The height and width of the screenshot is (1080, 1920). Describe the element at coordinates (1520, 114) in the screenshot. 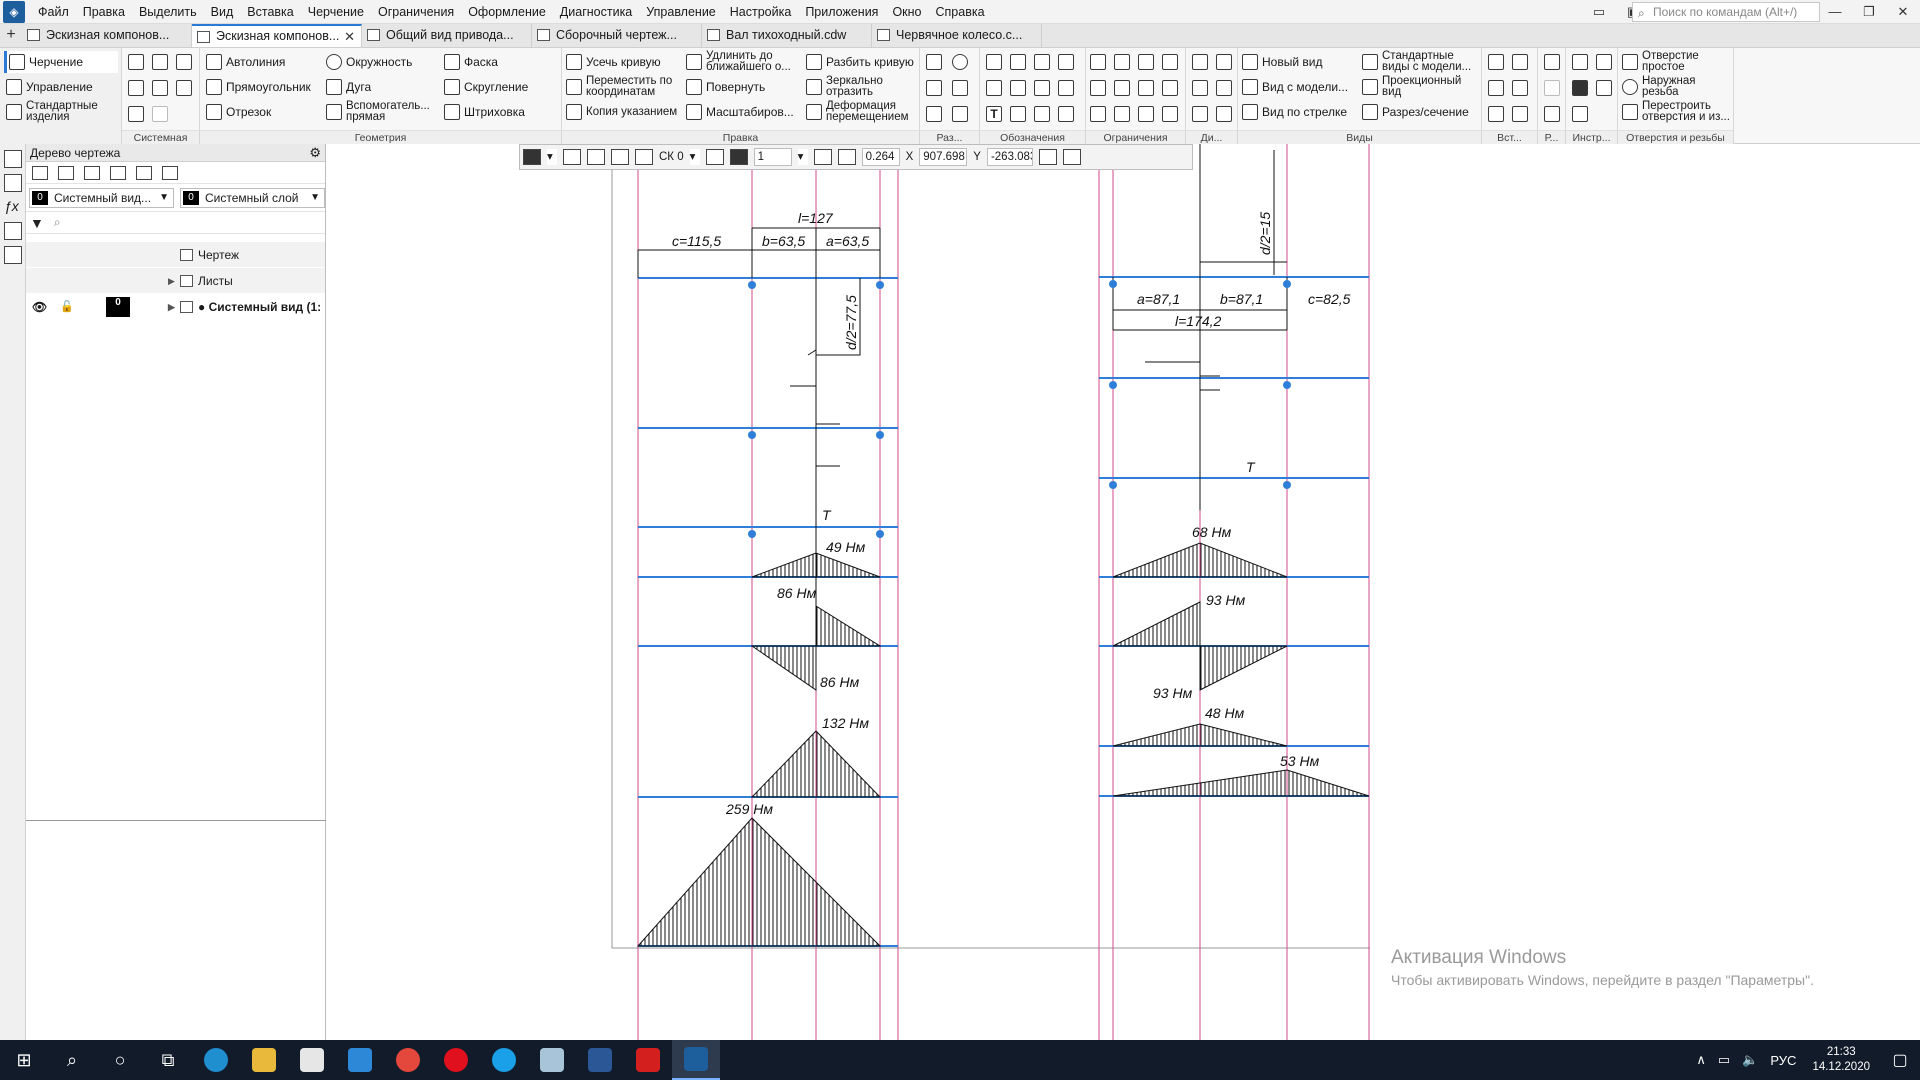

I see `insert-link-icon` at that location.